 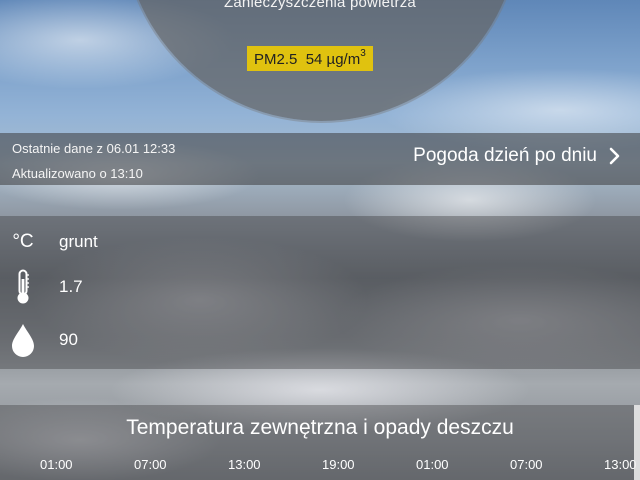 What do you see at coordinates (637, 442) in the screenshot?
I see `scrollbar` at bounding box center [637, 442].